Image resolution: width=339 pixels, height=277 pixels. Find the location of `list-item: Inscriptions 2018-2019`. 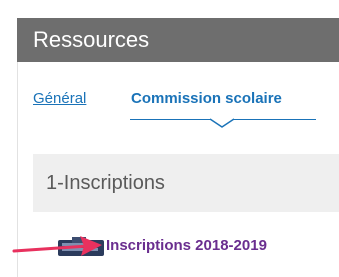

list-item: Inscriptions 2018-2019 is located at coordinates (174, 247).